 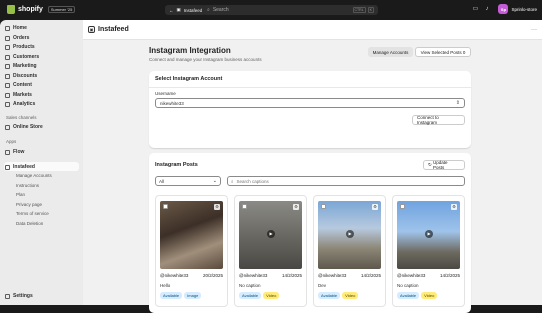 I want to click on orders-icon, so click(x=7, y=38).